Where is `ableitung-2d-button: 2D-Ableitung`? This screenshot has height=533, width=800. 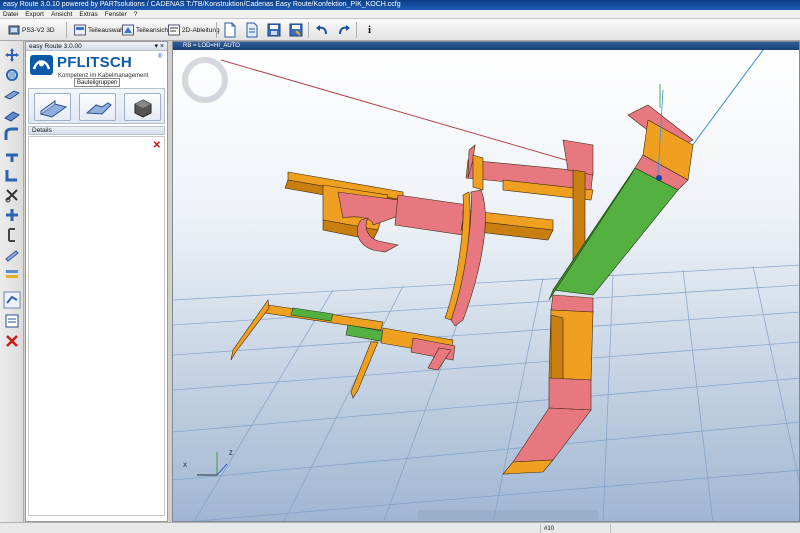
ableitung-2d-button: 2D-Ableitung is located at coordinates (194, 30).